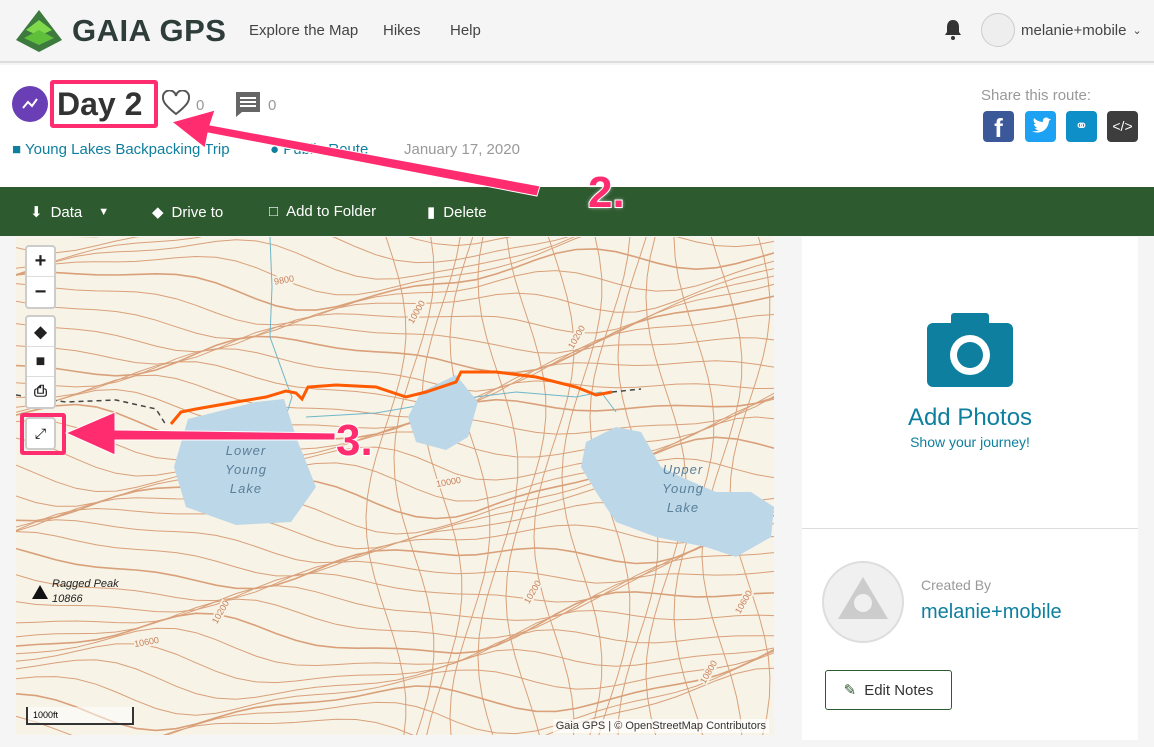  Describe the element at coordinates (998, 30) in the screenshot. I see `avatar` at that location.